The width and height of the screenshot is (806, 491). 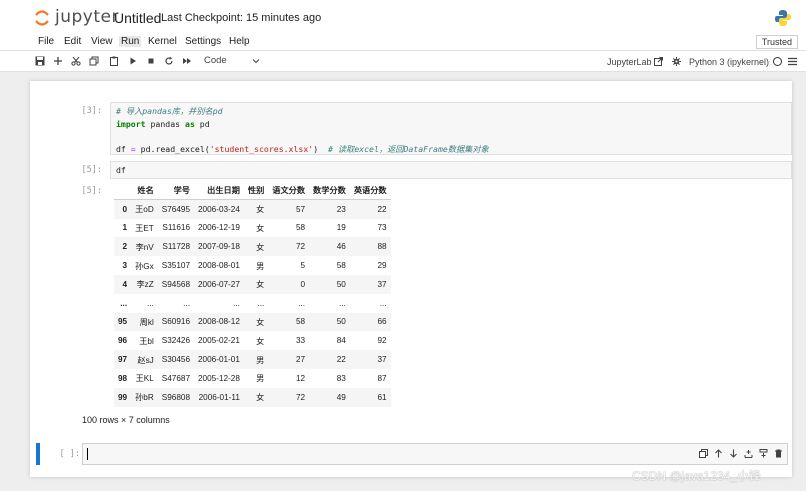 What do you see at coordinates (133, 61) in the screenshot?
I see `run-icon` at bounding box center [133, 61].